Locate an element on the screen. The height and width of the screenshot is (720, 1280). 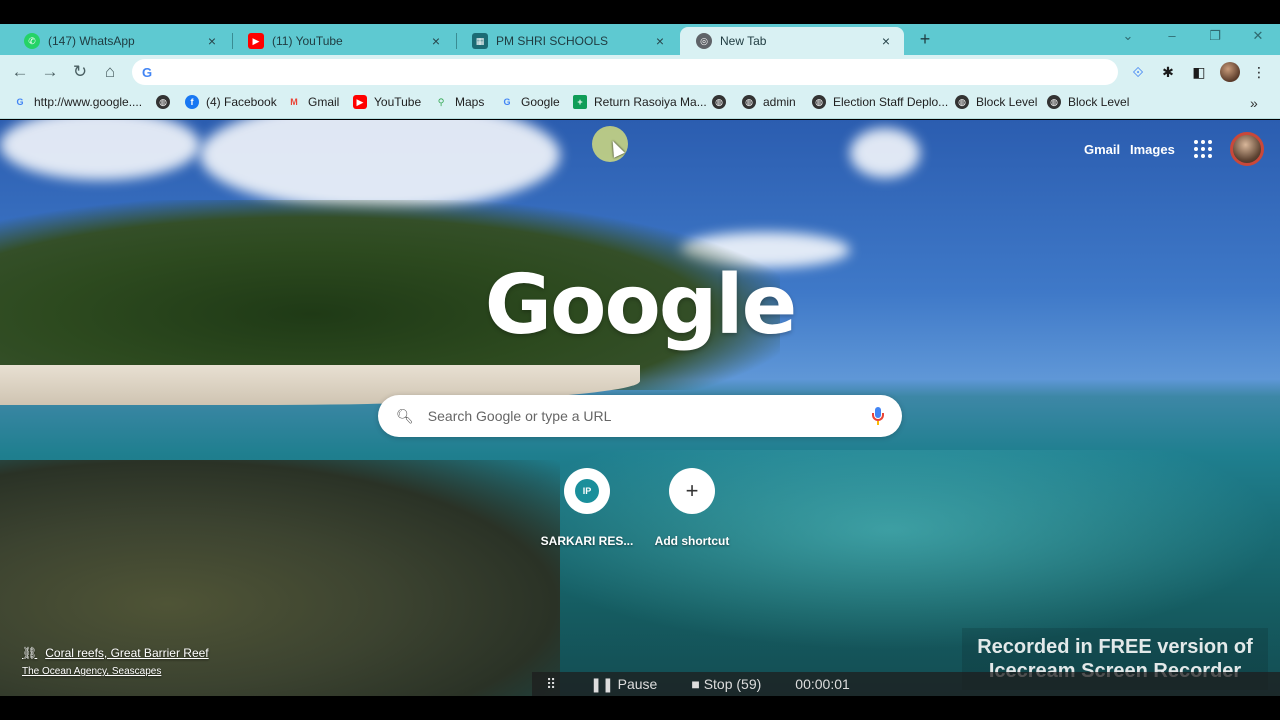
attribution-title: Coral reefs, Great Barrier Reef is located at coordinates (127, 653).